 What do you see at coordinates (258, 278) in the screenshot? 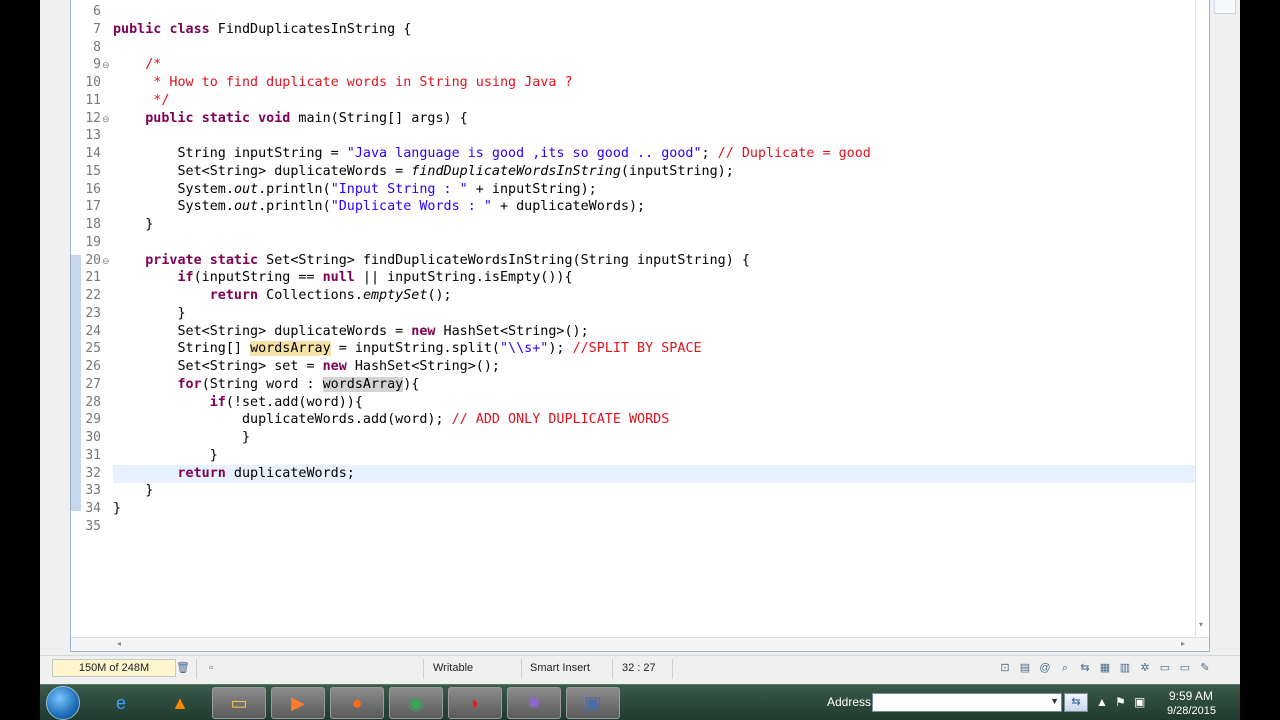
I see `code-token: (inputString ==` at bounding box center [258, 278].